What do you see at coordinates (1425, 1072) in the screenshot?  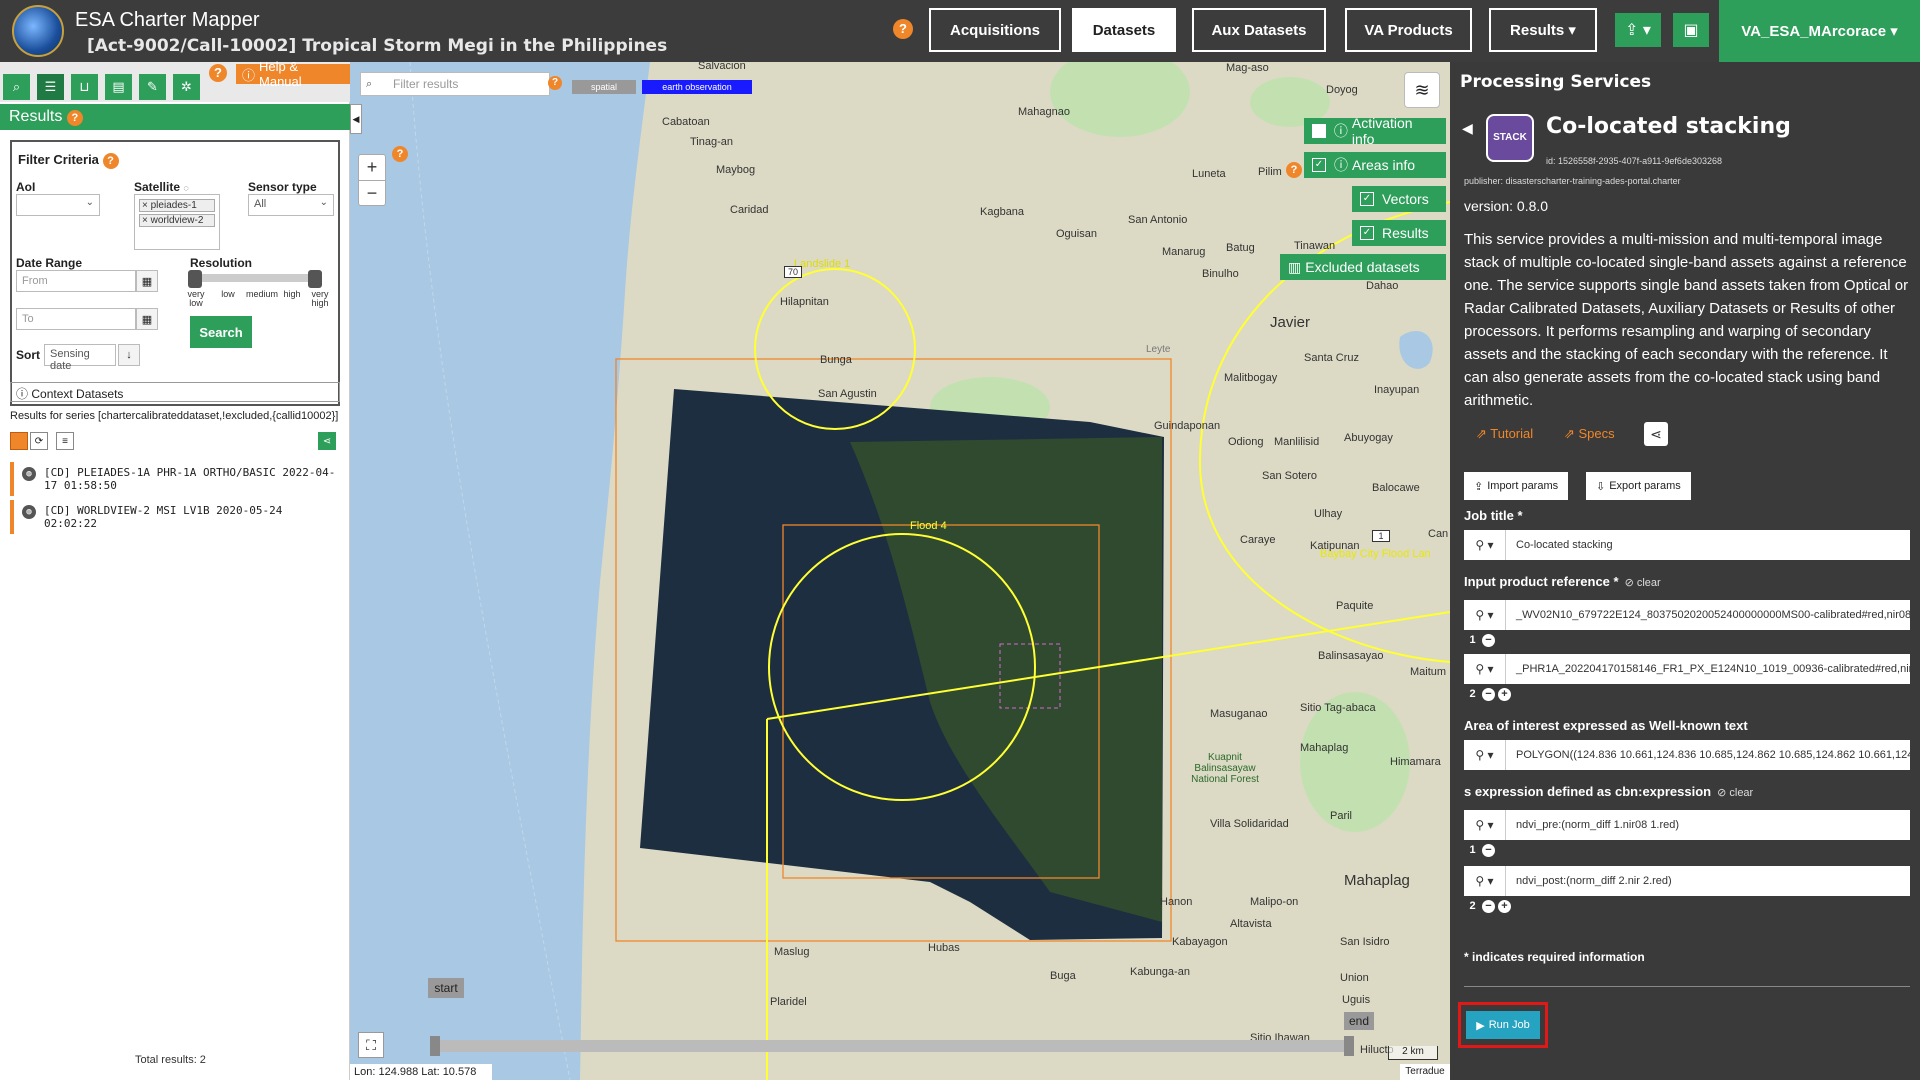 I see `map-attribution: Terradue` at bounding box center [1425, 1072].